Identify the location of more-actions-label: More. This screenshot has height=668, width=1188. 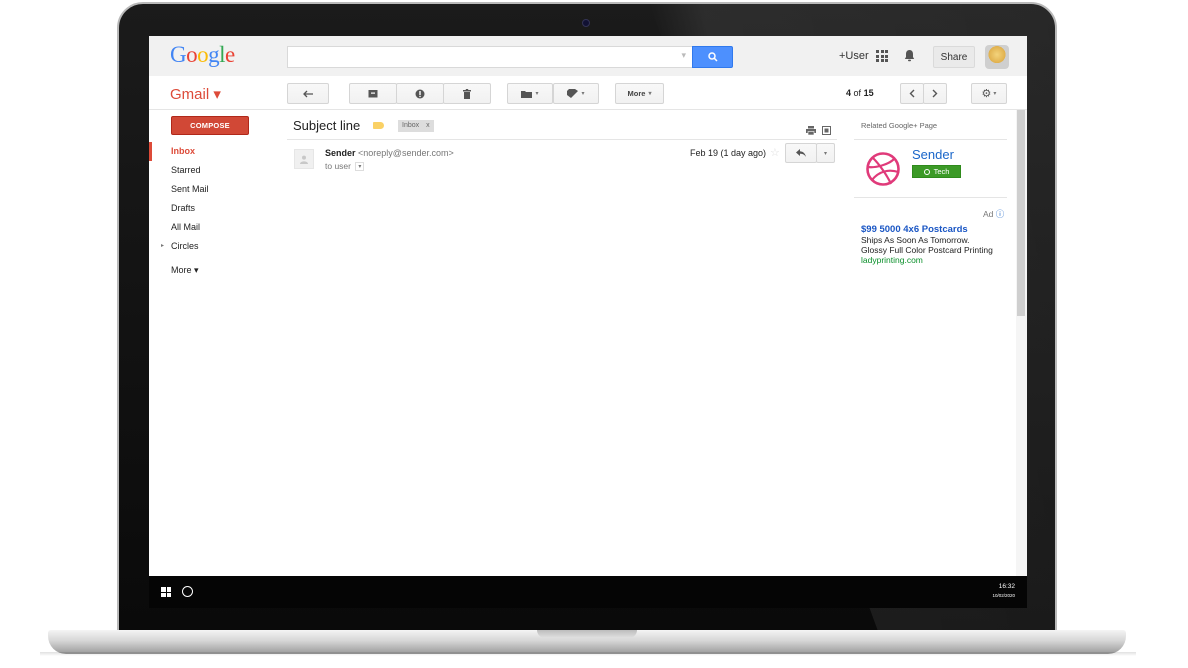
(636, 93).